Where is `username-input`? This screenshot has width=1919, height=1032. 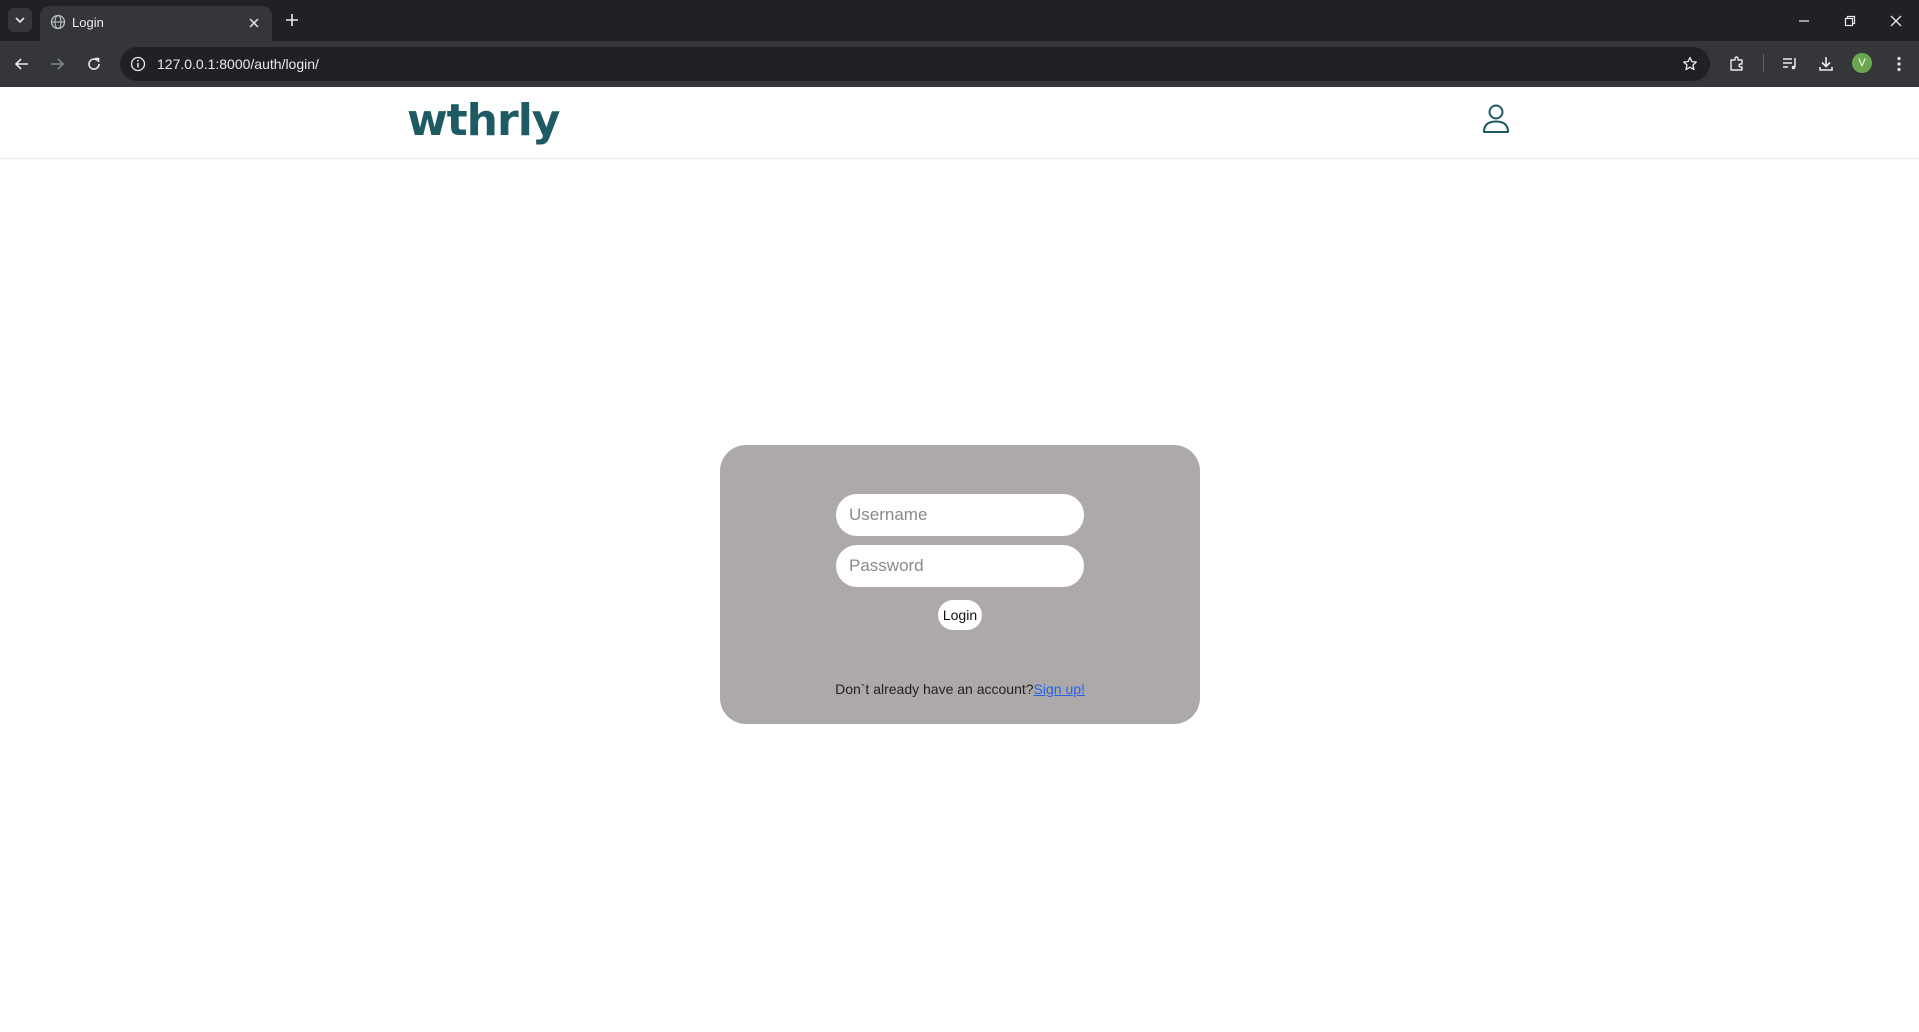 username-input is located at coordinates (960, 515).